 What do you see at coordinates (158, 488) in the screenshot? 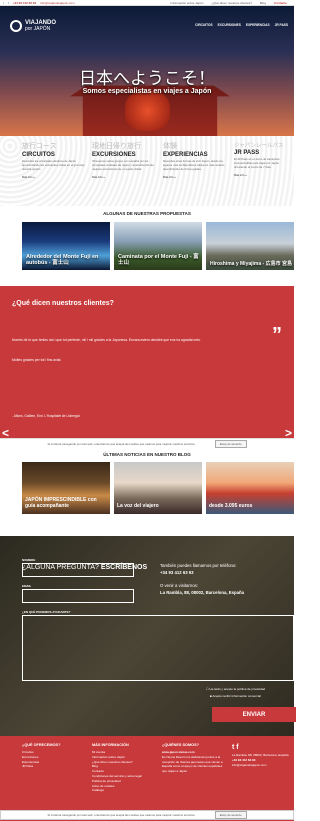
I see `news-card: La voz del viajero` at bounding box center [158, 488].